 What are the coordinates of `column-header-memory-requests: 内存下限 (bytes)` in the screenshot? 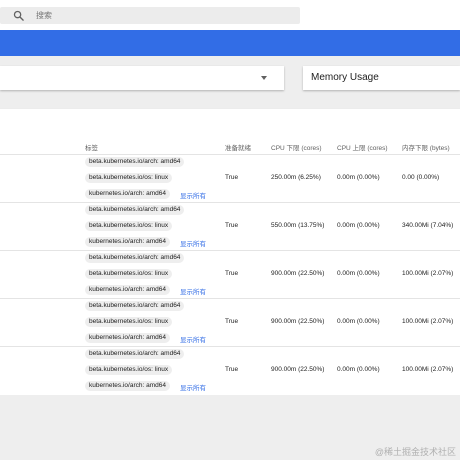 It's located at (426, 147).